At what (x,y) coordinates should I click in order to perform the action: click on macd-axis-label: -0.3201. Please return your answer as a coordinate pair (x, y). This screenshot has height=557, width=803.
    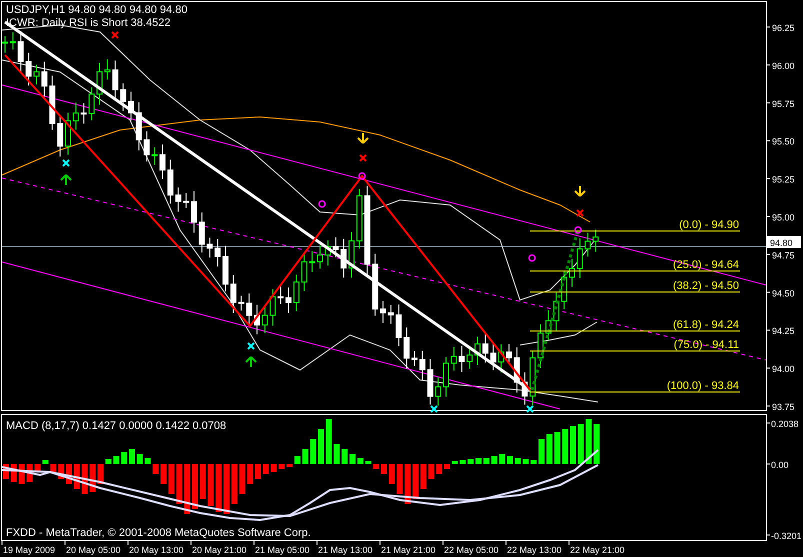
    Looking at the image, I should click on (786, 536).